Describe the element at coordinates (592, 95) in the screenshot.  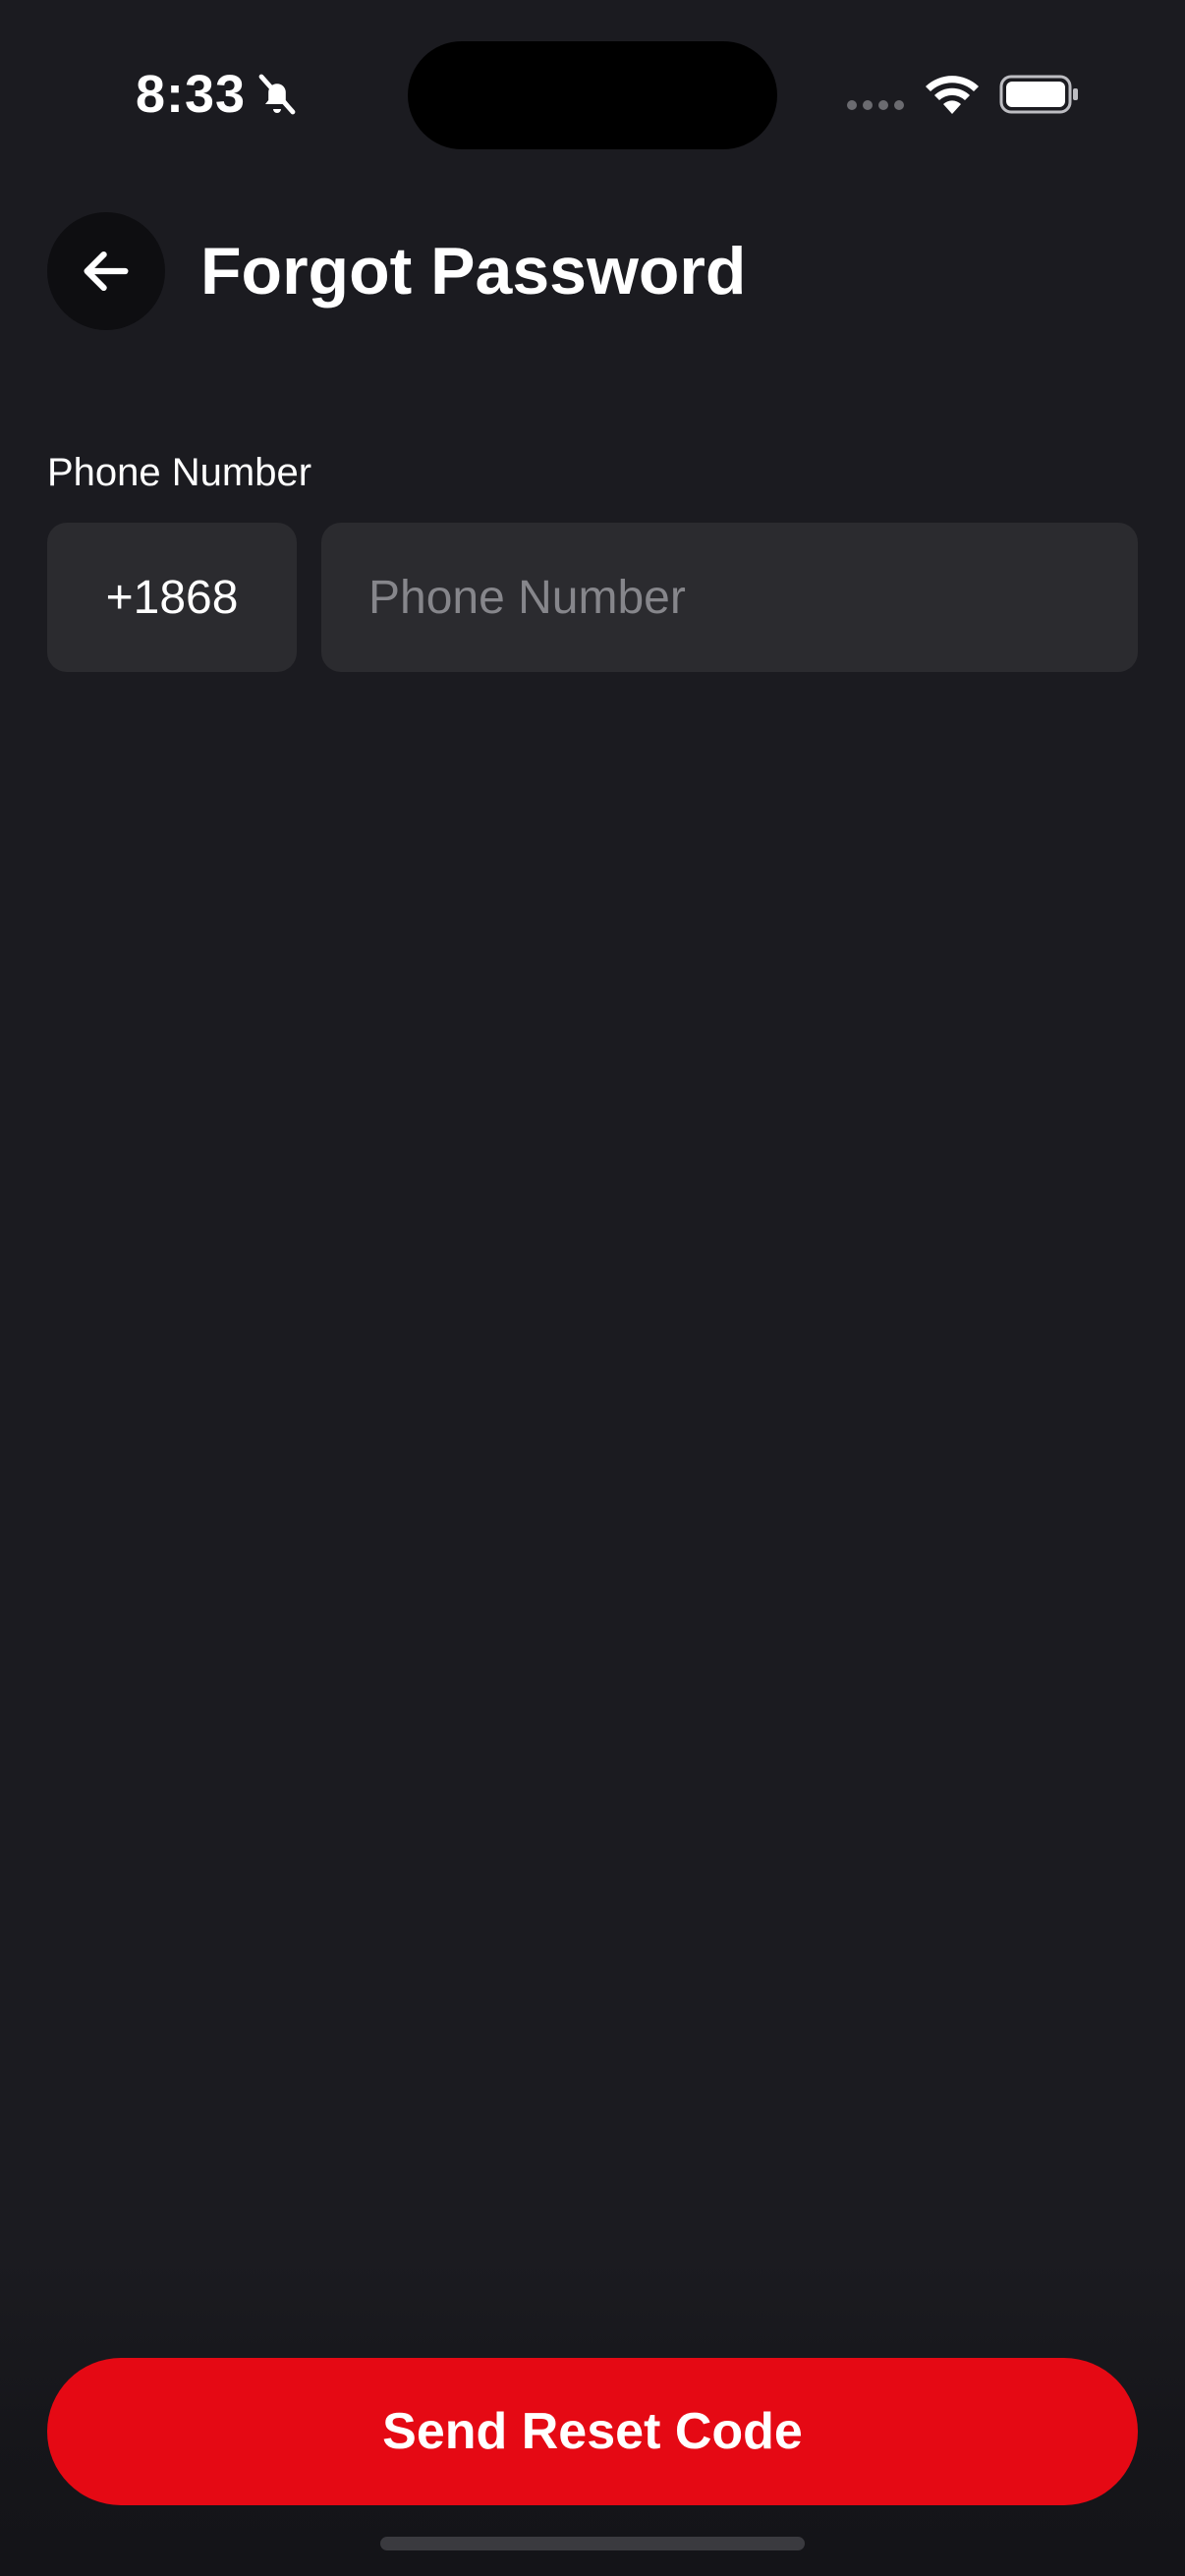
I see `dynamic-island` at that location.